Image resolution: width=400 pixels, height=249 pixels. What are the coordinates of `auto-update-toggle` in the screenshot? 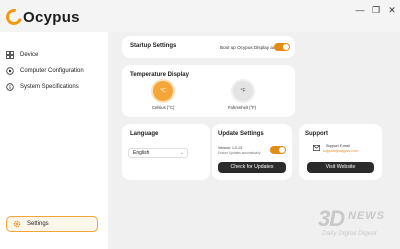 It's located at (278, 150).